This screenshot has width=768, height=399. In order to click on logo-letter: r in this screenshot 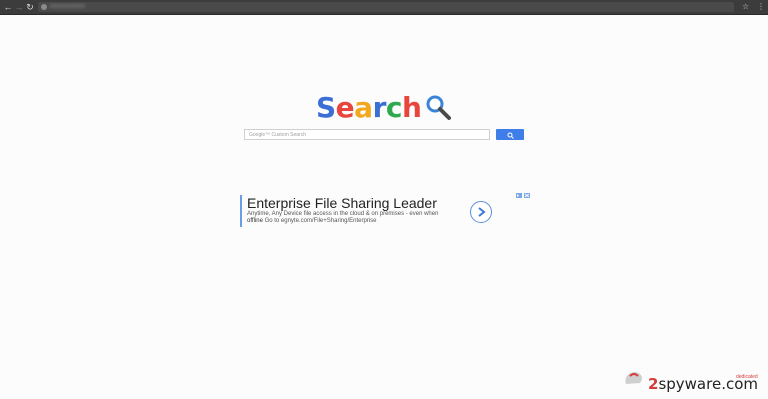, I will do `click(379, 107)`.